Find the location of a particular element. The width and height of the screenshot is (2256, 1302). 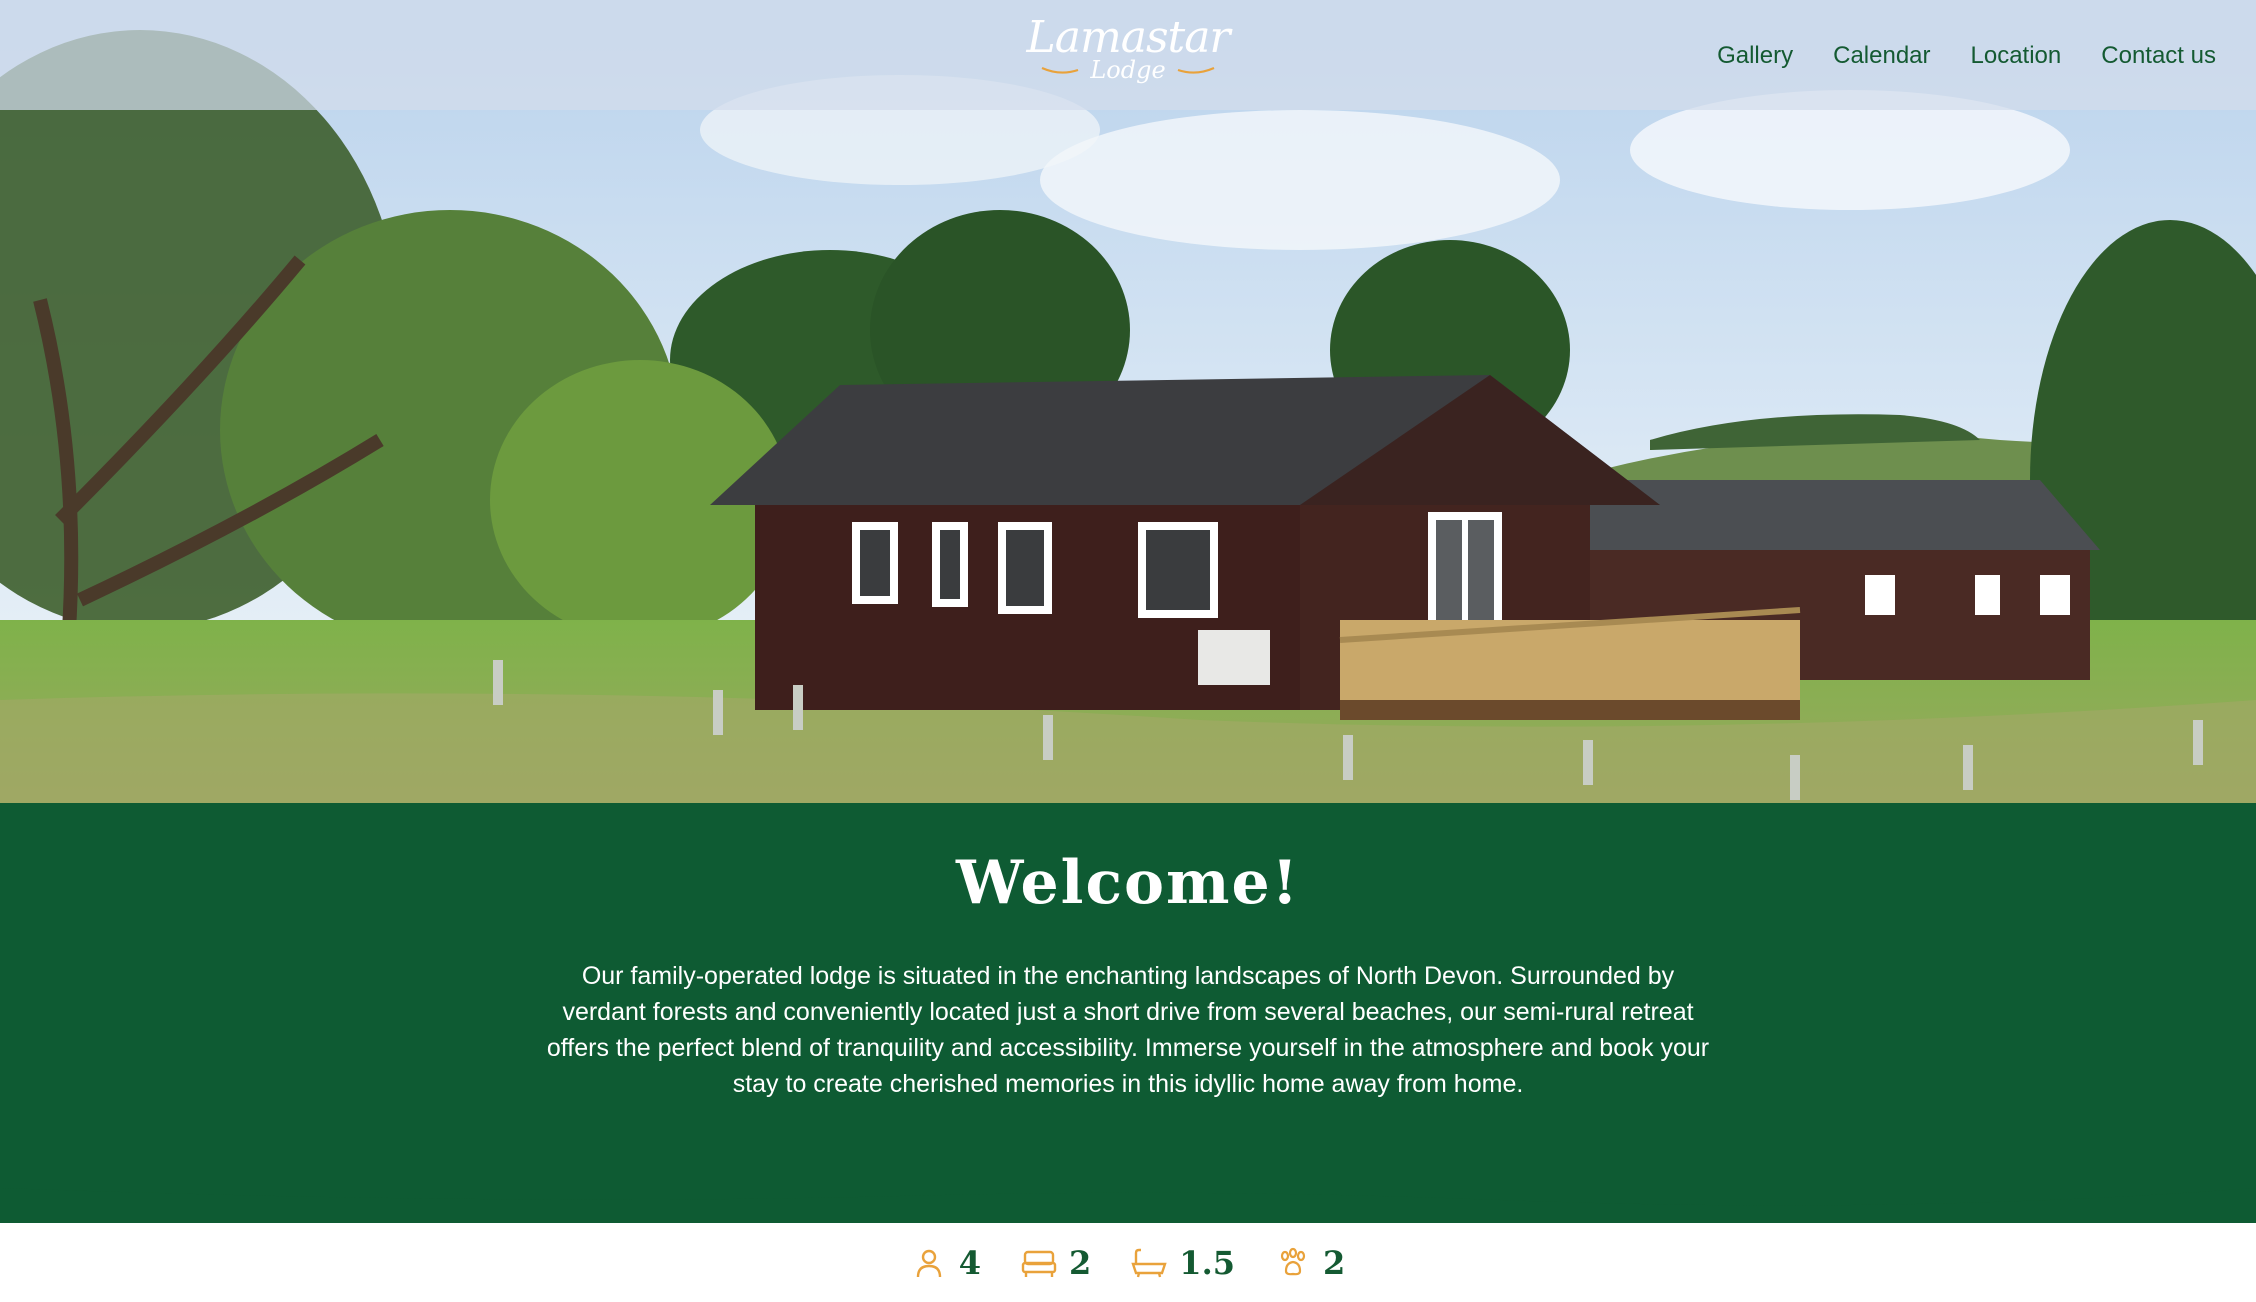

pets-icon is located at coordinates (1293, 1263).